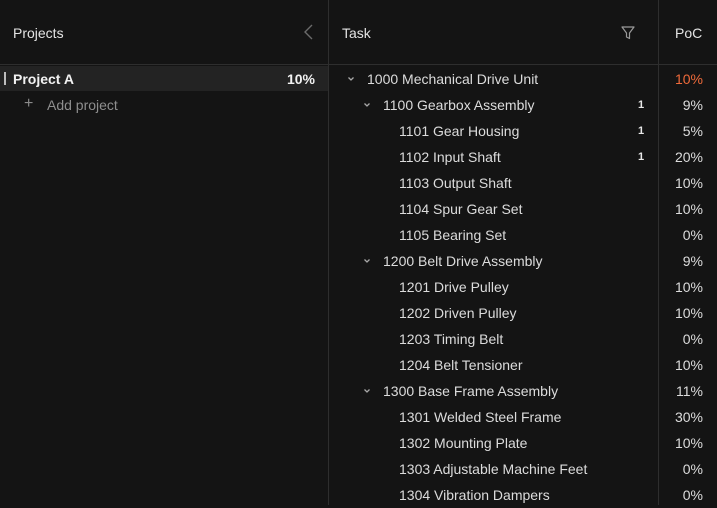  I want to click on task-poc-value: 11%, so click(689, 391).